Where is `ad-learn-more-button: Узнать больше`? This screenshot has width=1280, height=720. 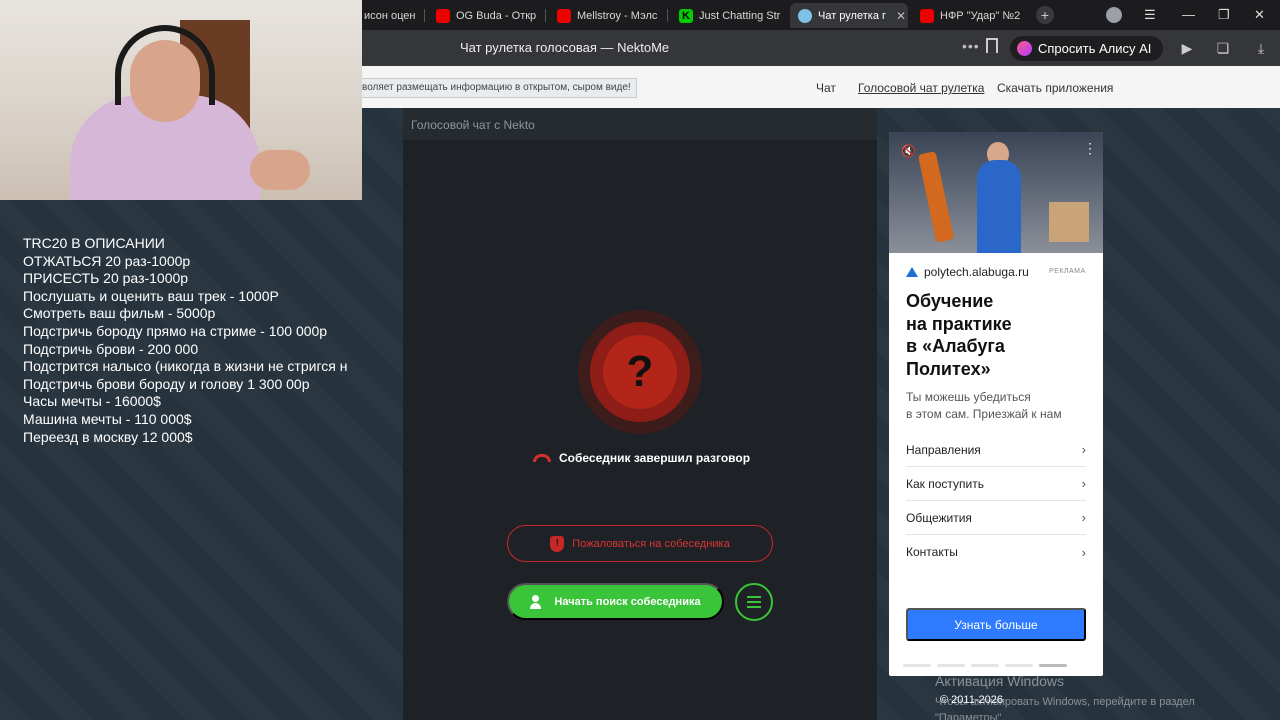
ad-learn-more-button: Узнать больше is located at coordinates (996, 624).